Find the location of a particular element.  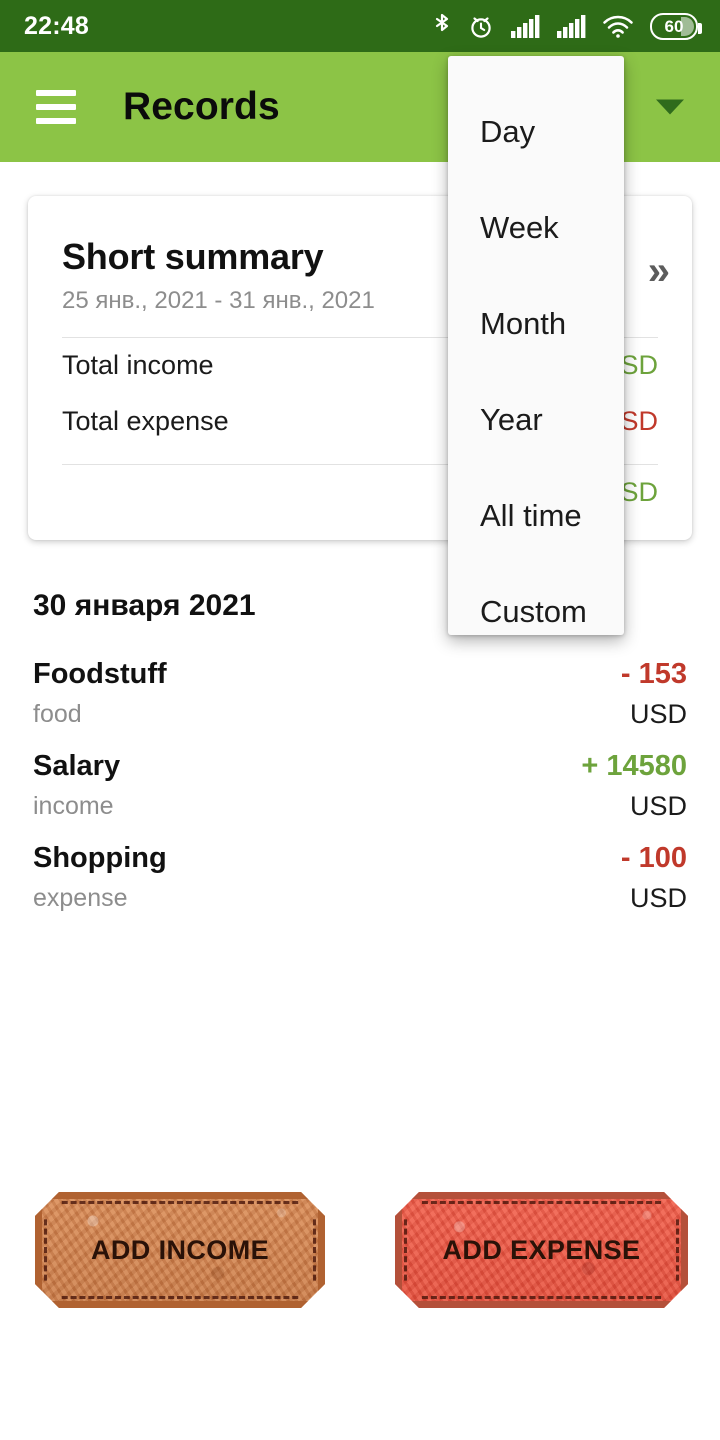

chevron-down-icon is located at coordinates (670, 107).